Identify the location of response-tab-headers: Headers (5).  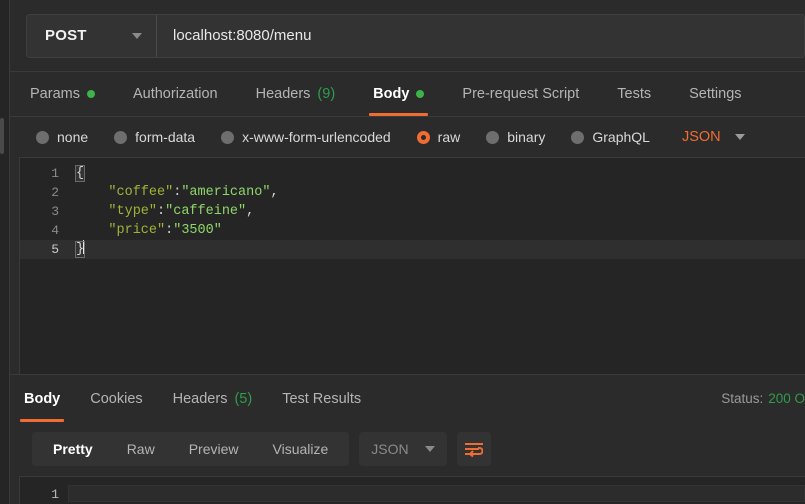
(213, 398).